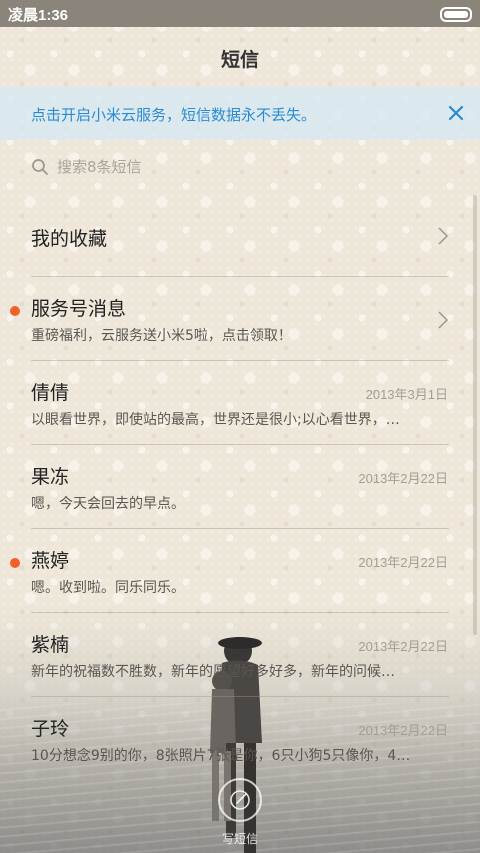 Image resolution: width=480 pixels, height=853 pixels. I want to click on cloud-service-banner: 点击开启小米云服务，短信数据永不丢失。, so click(240, 113).